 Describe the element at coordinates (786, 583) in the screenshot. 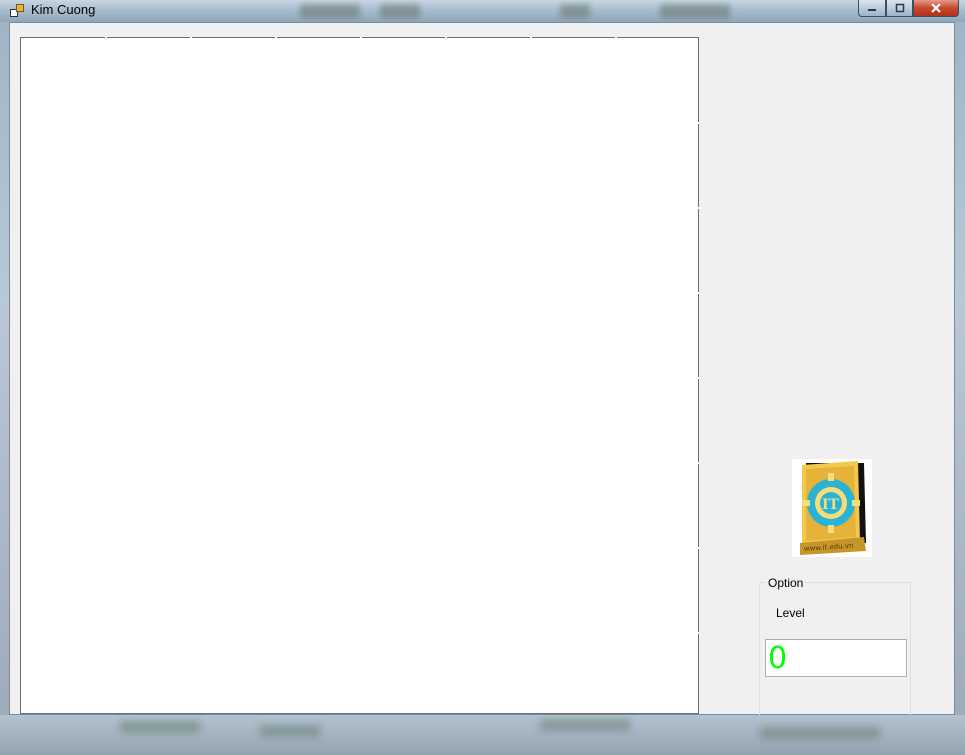

I see `option-legend: Option` at that location.